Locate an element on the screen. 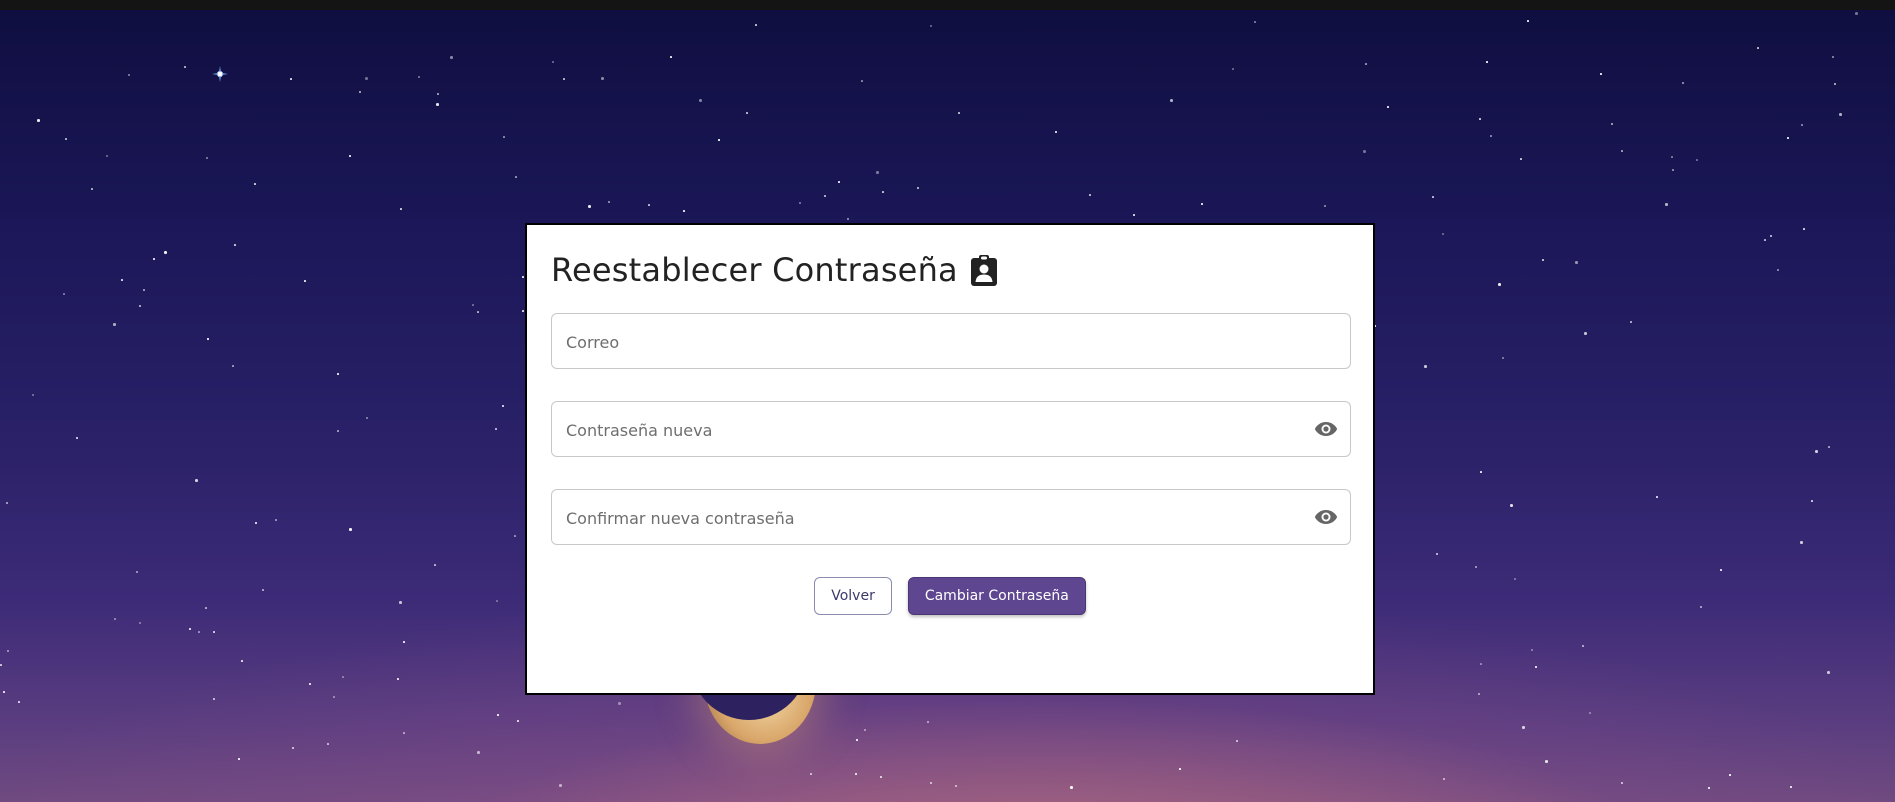 The height and width of the screenshot is (802, 1895). email-field is located at coordinates (951, 341).